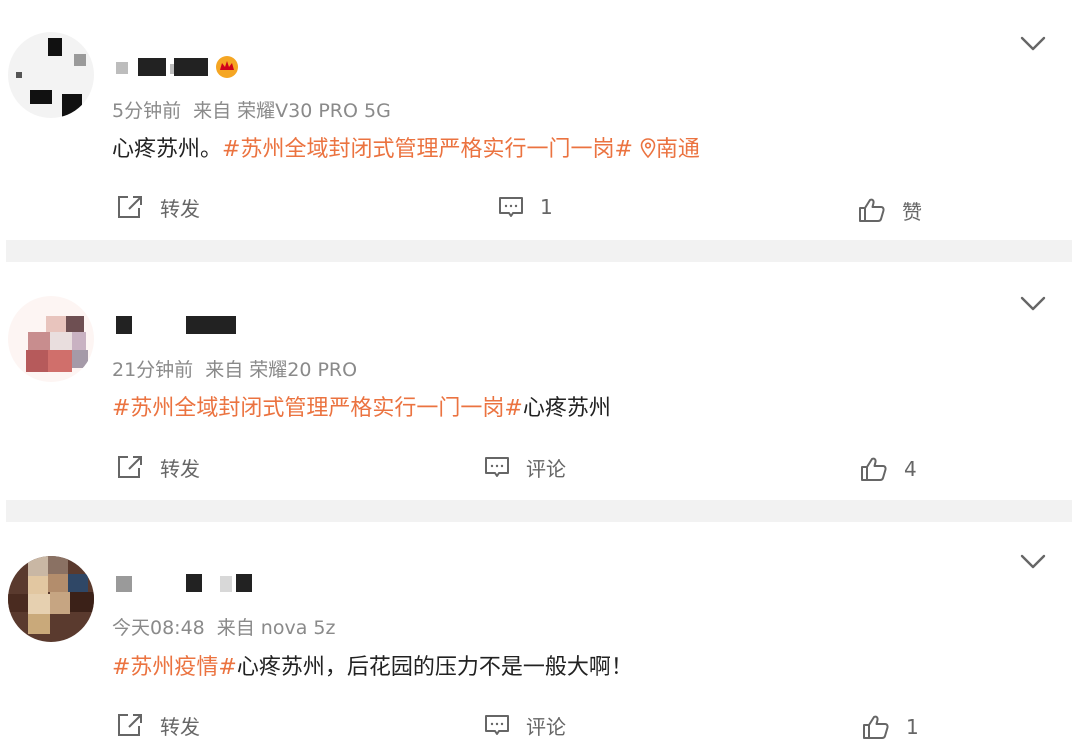 This screenshot has height=756, width=1080. What do you see at coordinates (276, 628) in the screenshot?
I see `post-source: 来自 nova 5z` at bounding box center [276, 628].